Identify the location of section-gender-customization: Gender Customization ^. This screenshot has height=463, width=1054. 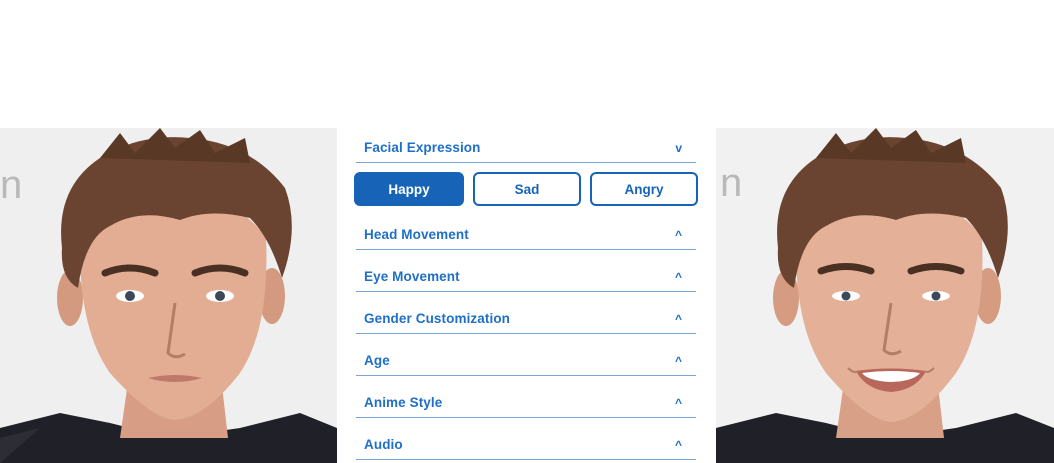
(526, 313).